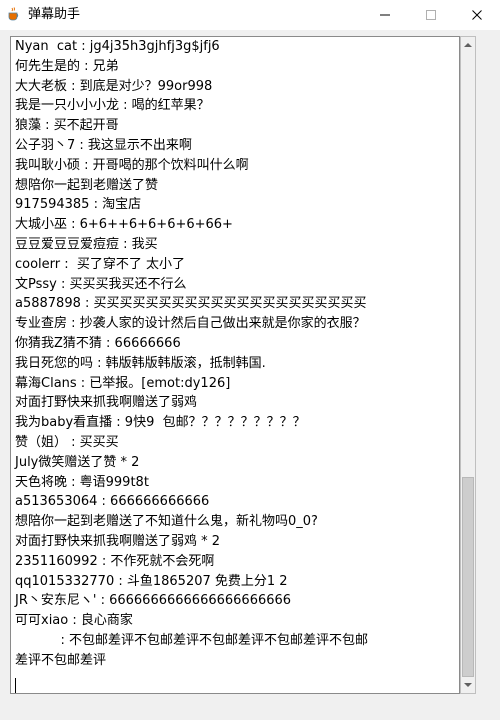  Describe the element at coordinates (114, 86) in the screenshot. I see `chat-line: 大大老板 : 到底是对少？99or998` at that location.